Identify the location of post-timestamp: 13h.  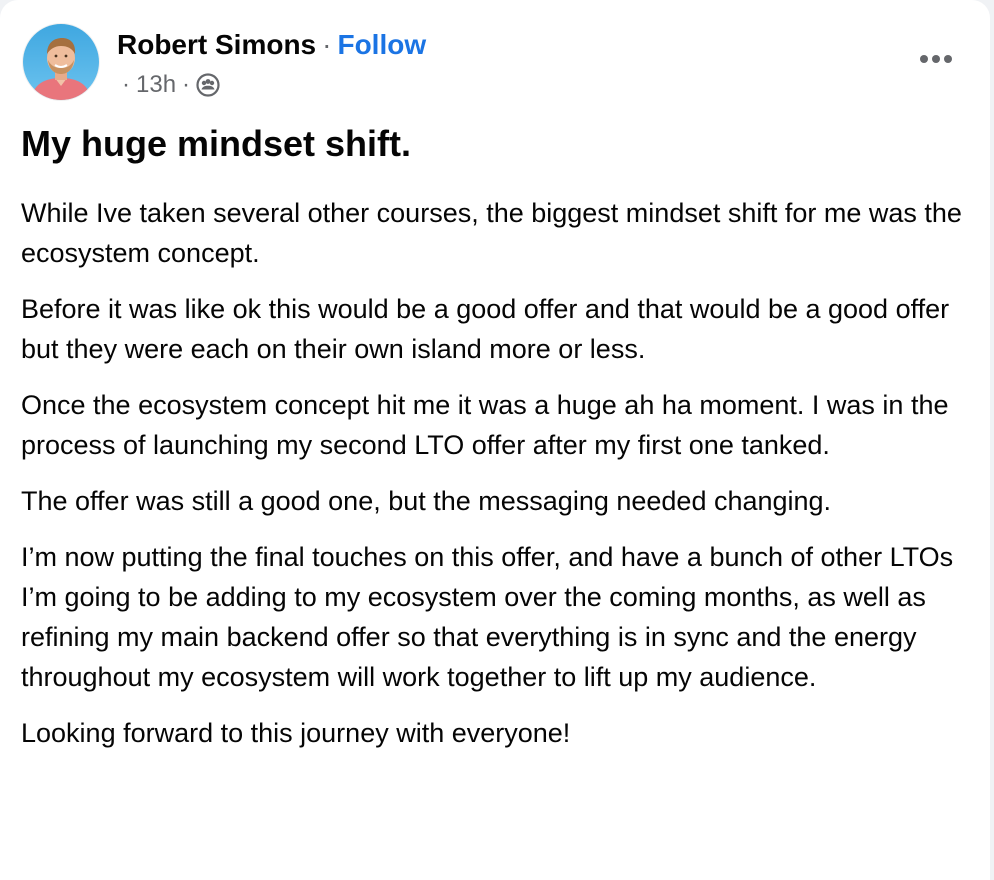
(156, 85).